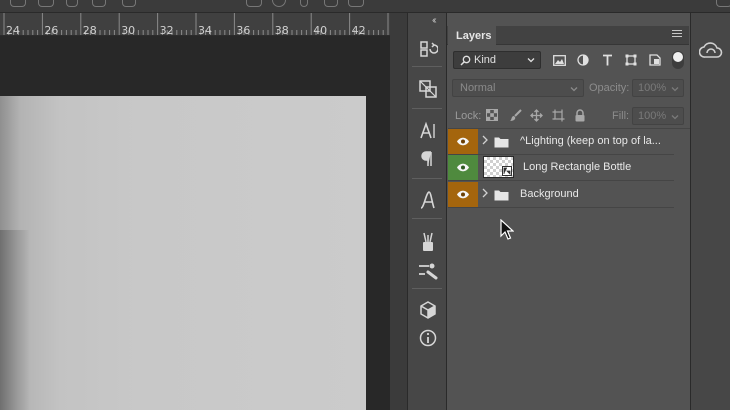 The image size is (730, 410). What do you see at coordinates (621, 116) in the screenshot?
I see `fill-label: Fill:` at bounding box center [621, 116].